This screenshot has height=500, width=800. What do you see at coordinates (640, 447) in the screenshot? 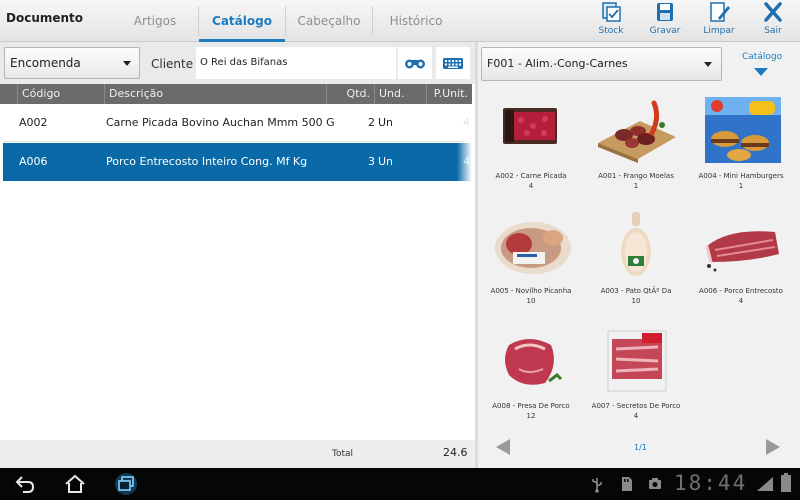
I see `page-indicator: 1/1` at bounding box center [640, 447].